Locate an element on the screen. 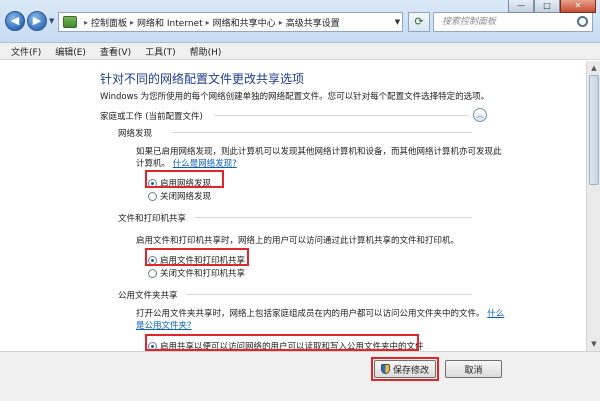  menu-edit: 编辑(E) is located at coordinates (70, 51).